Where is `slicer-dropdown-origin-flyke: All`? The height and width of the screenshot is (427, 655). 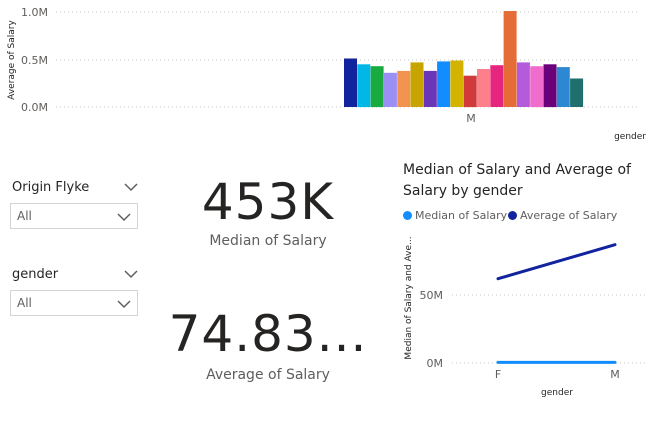
slicer-dropdown-origin-flyke: All is located at coordinates (74, 216).